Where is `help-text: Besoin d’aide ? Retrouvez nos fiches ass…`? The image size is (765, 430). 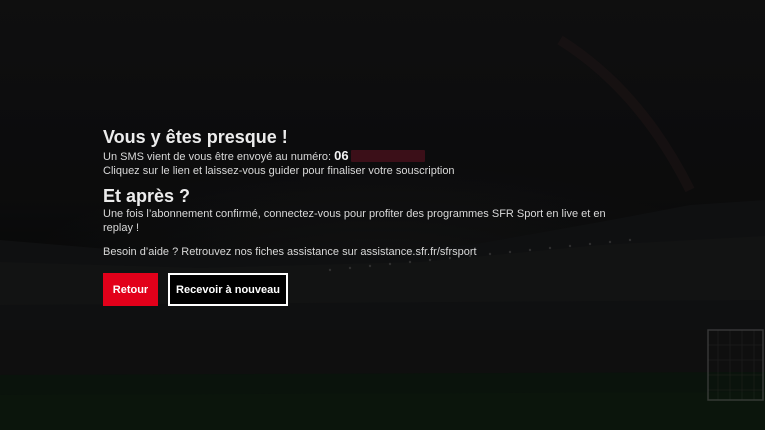 help-text: Besoin d’aide ? Retrouvez nos fiches ass… is located at coordinates (290, 252).